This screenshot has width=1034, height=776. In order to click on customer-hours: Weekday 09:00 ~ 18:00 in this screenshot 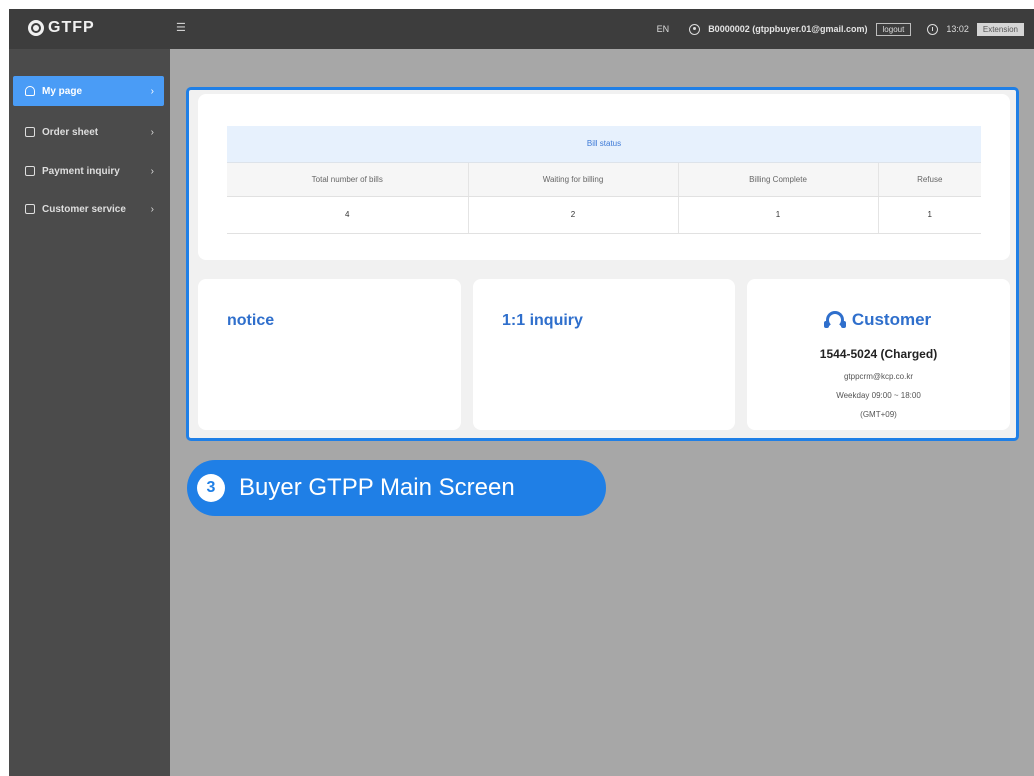, I will do `click(878, 395)`.